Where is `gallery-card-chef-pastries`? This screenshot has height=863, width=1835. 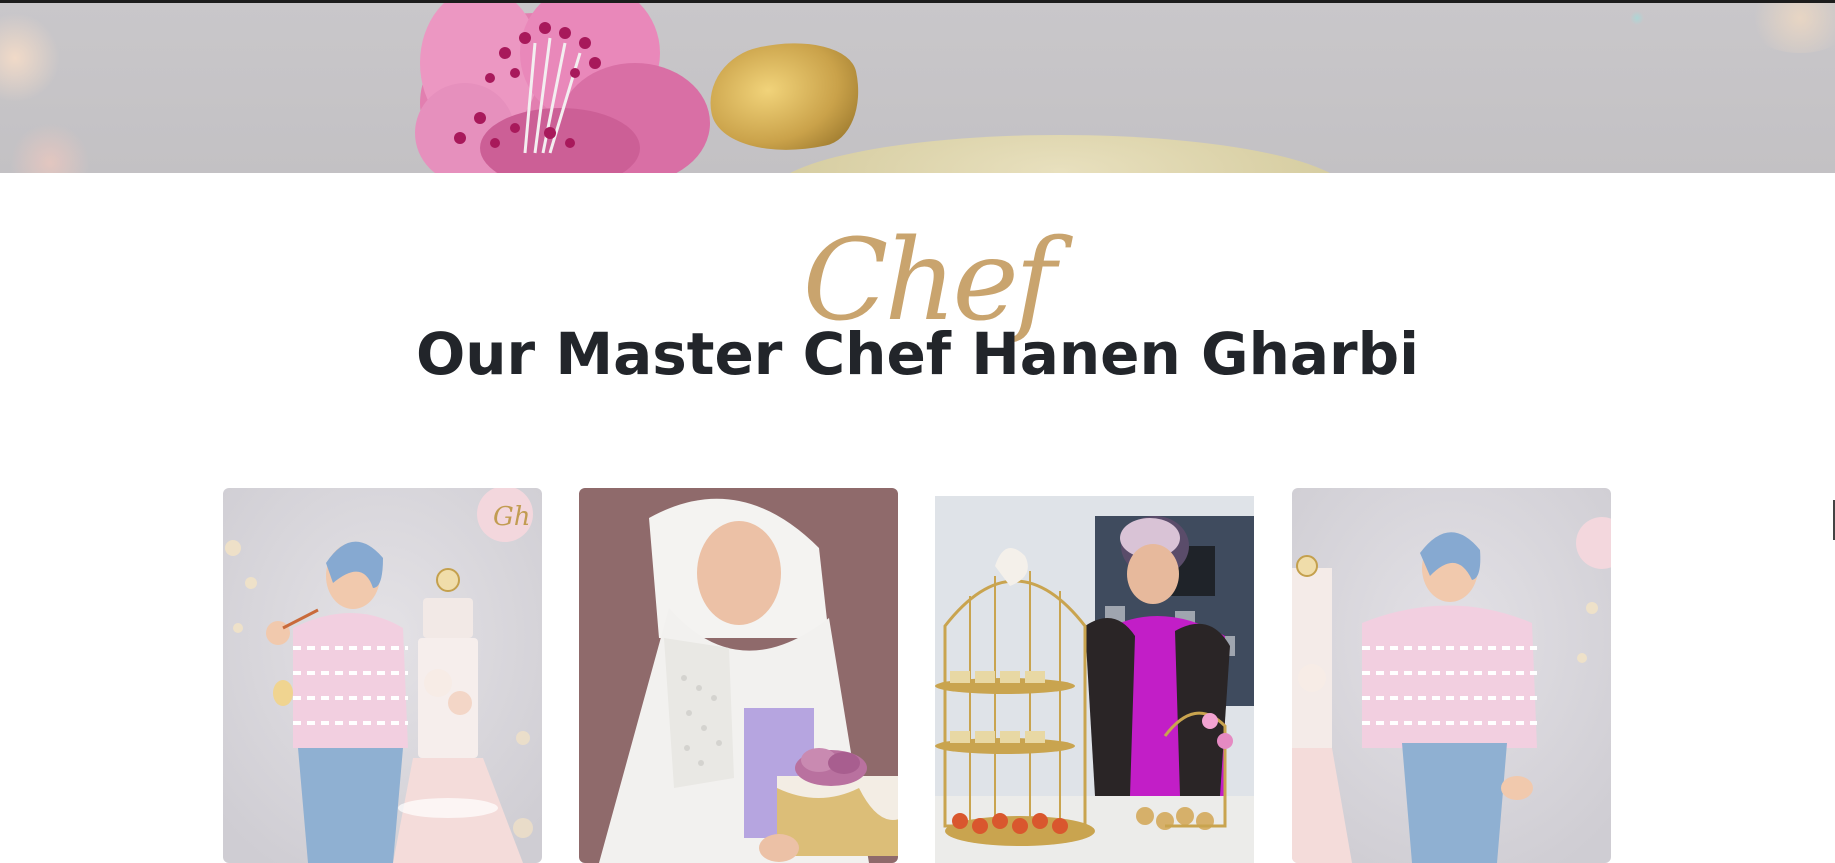 gallery-card-chef-pastries is located at coordinates (1094, 679).